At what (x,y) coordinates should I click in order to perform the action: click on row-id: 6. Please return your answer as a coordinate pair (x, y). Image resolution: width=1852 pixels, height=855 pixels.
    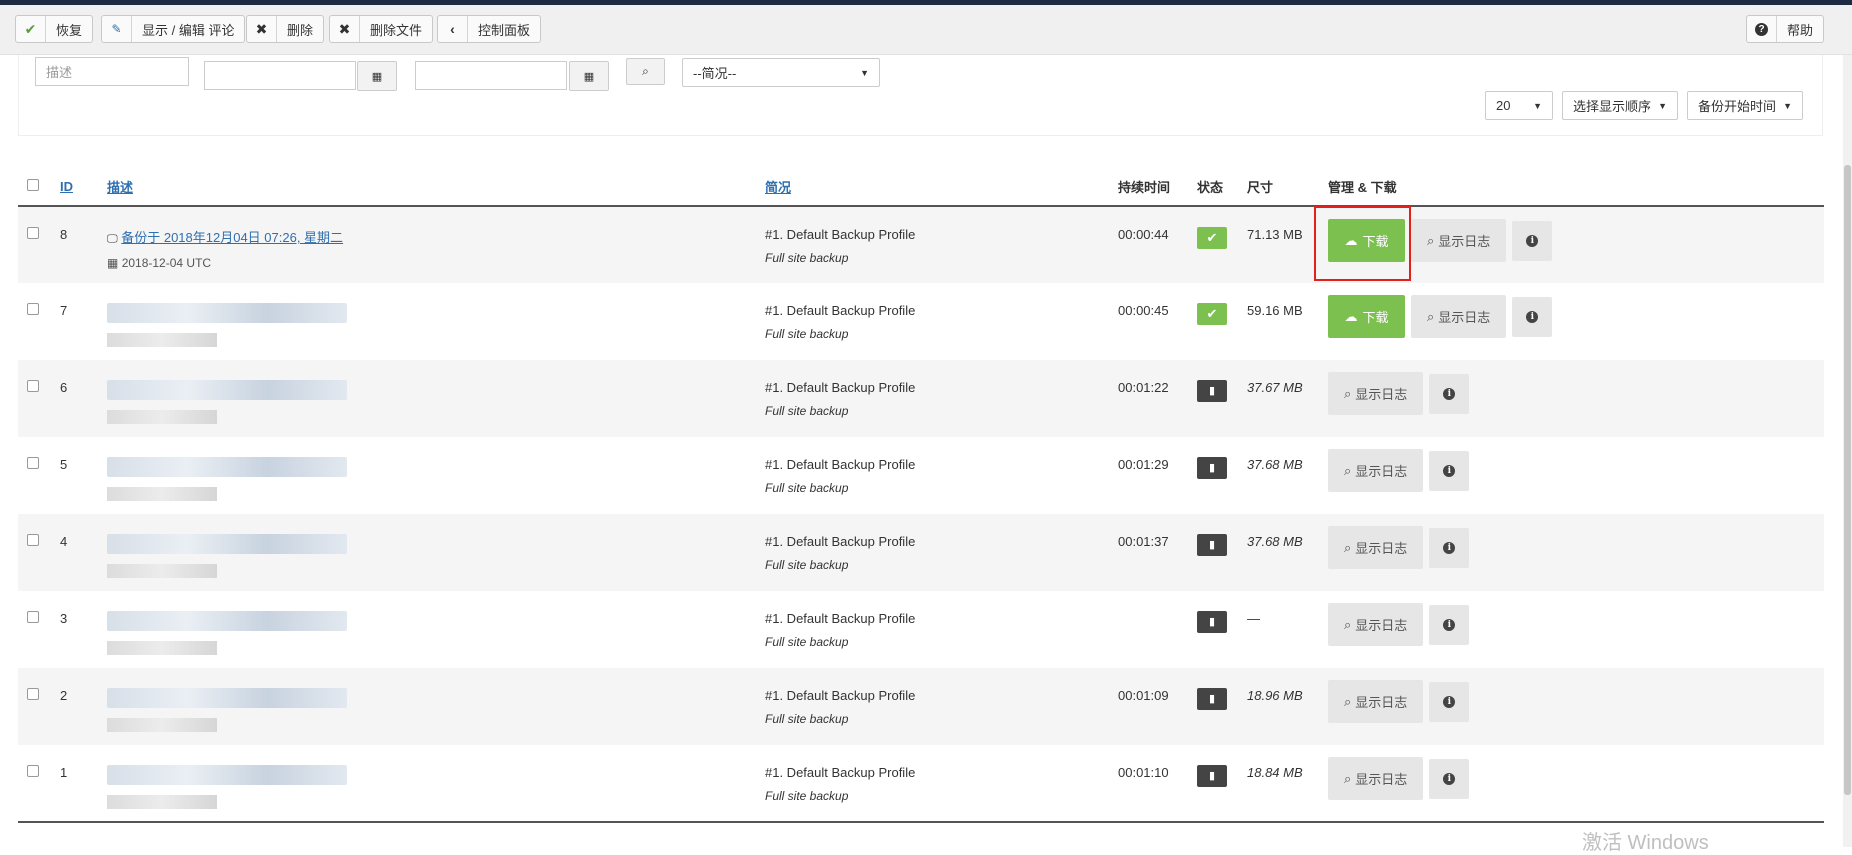
    Looking at the image, I should click on (64, 387).